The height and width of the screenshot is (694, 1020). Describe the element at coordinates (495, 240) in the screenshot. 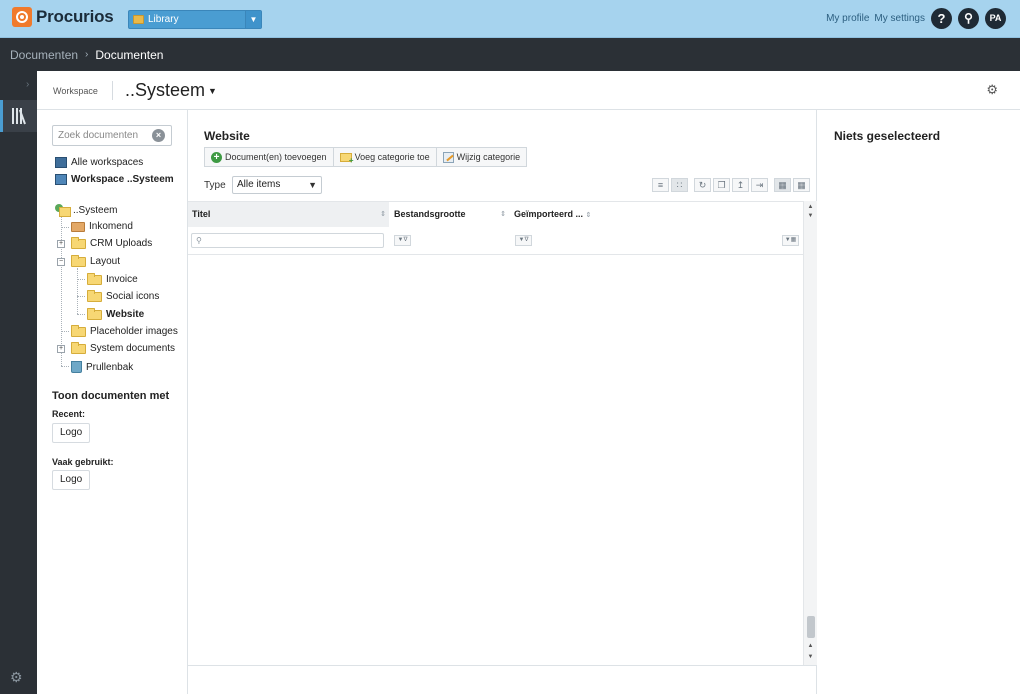

I see `filter-row: ⚲ ▼∇ ▼∇ ▼▦` at that location.